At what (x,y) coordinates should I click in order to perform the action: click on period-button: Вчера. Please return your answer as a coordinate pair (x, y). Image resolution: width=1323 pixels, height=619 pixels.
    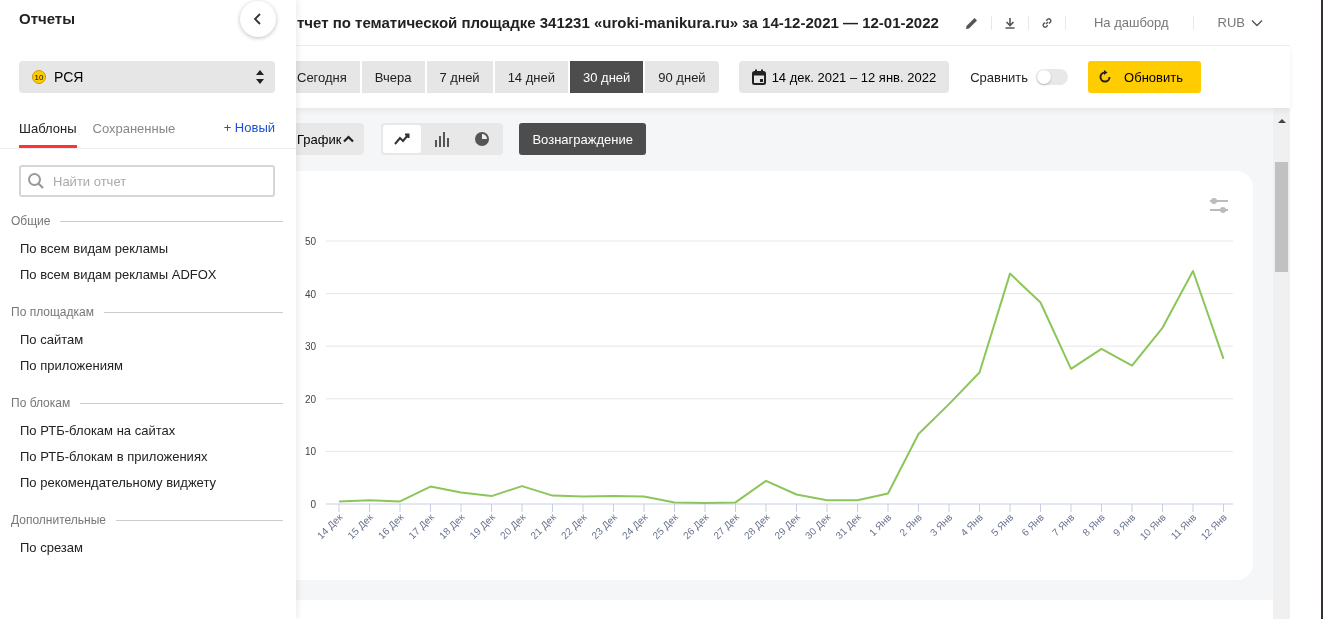
    Looking at the image, I should click on (393, 77).